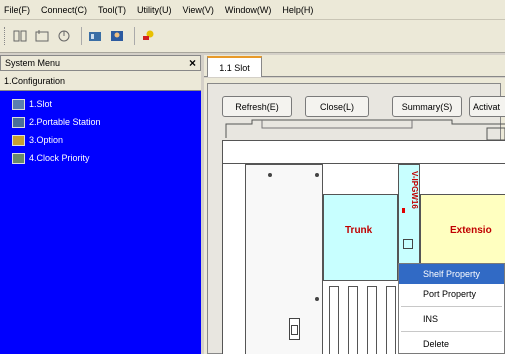 The width and height of the screenshot is (505, 354). I want to click on tab-strip: 1.1 Slot, so click(354, 66).